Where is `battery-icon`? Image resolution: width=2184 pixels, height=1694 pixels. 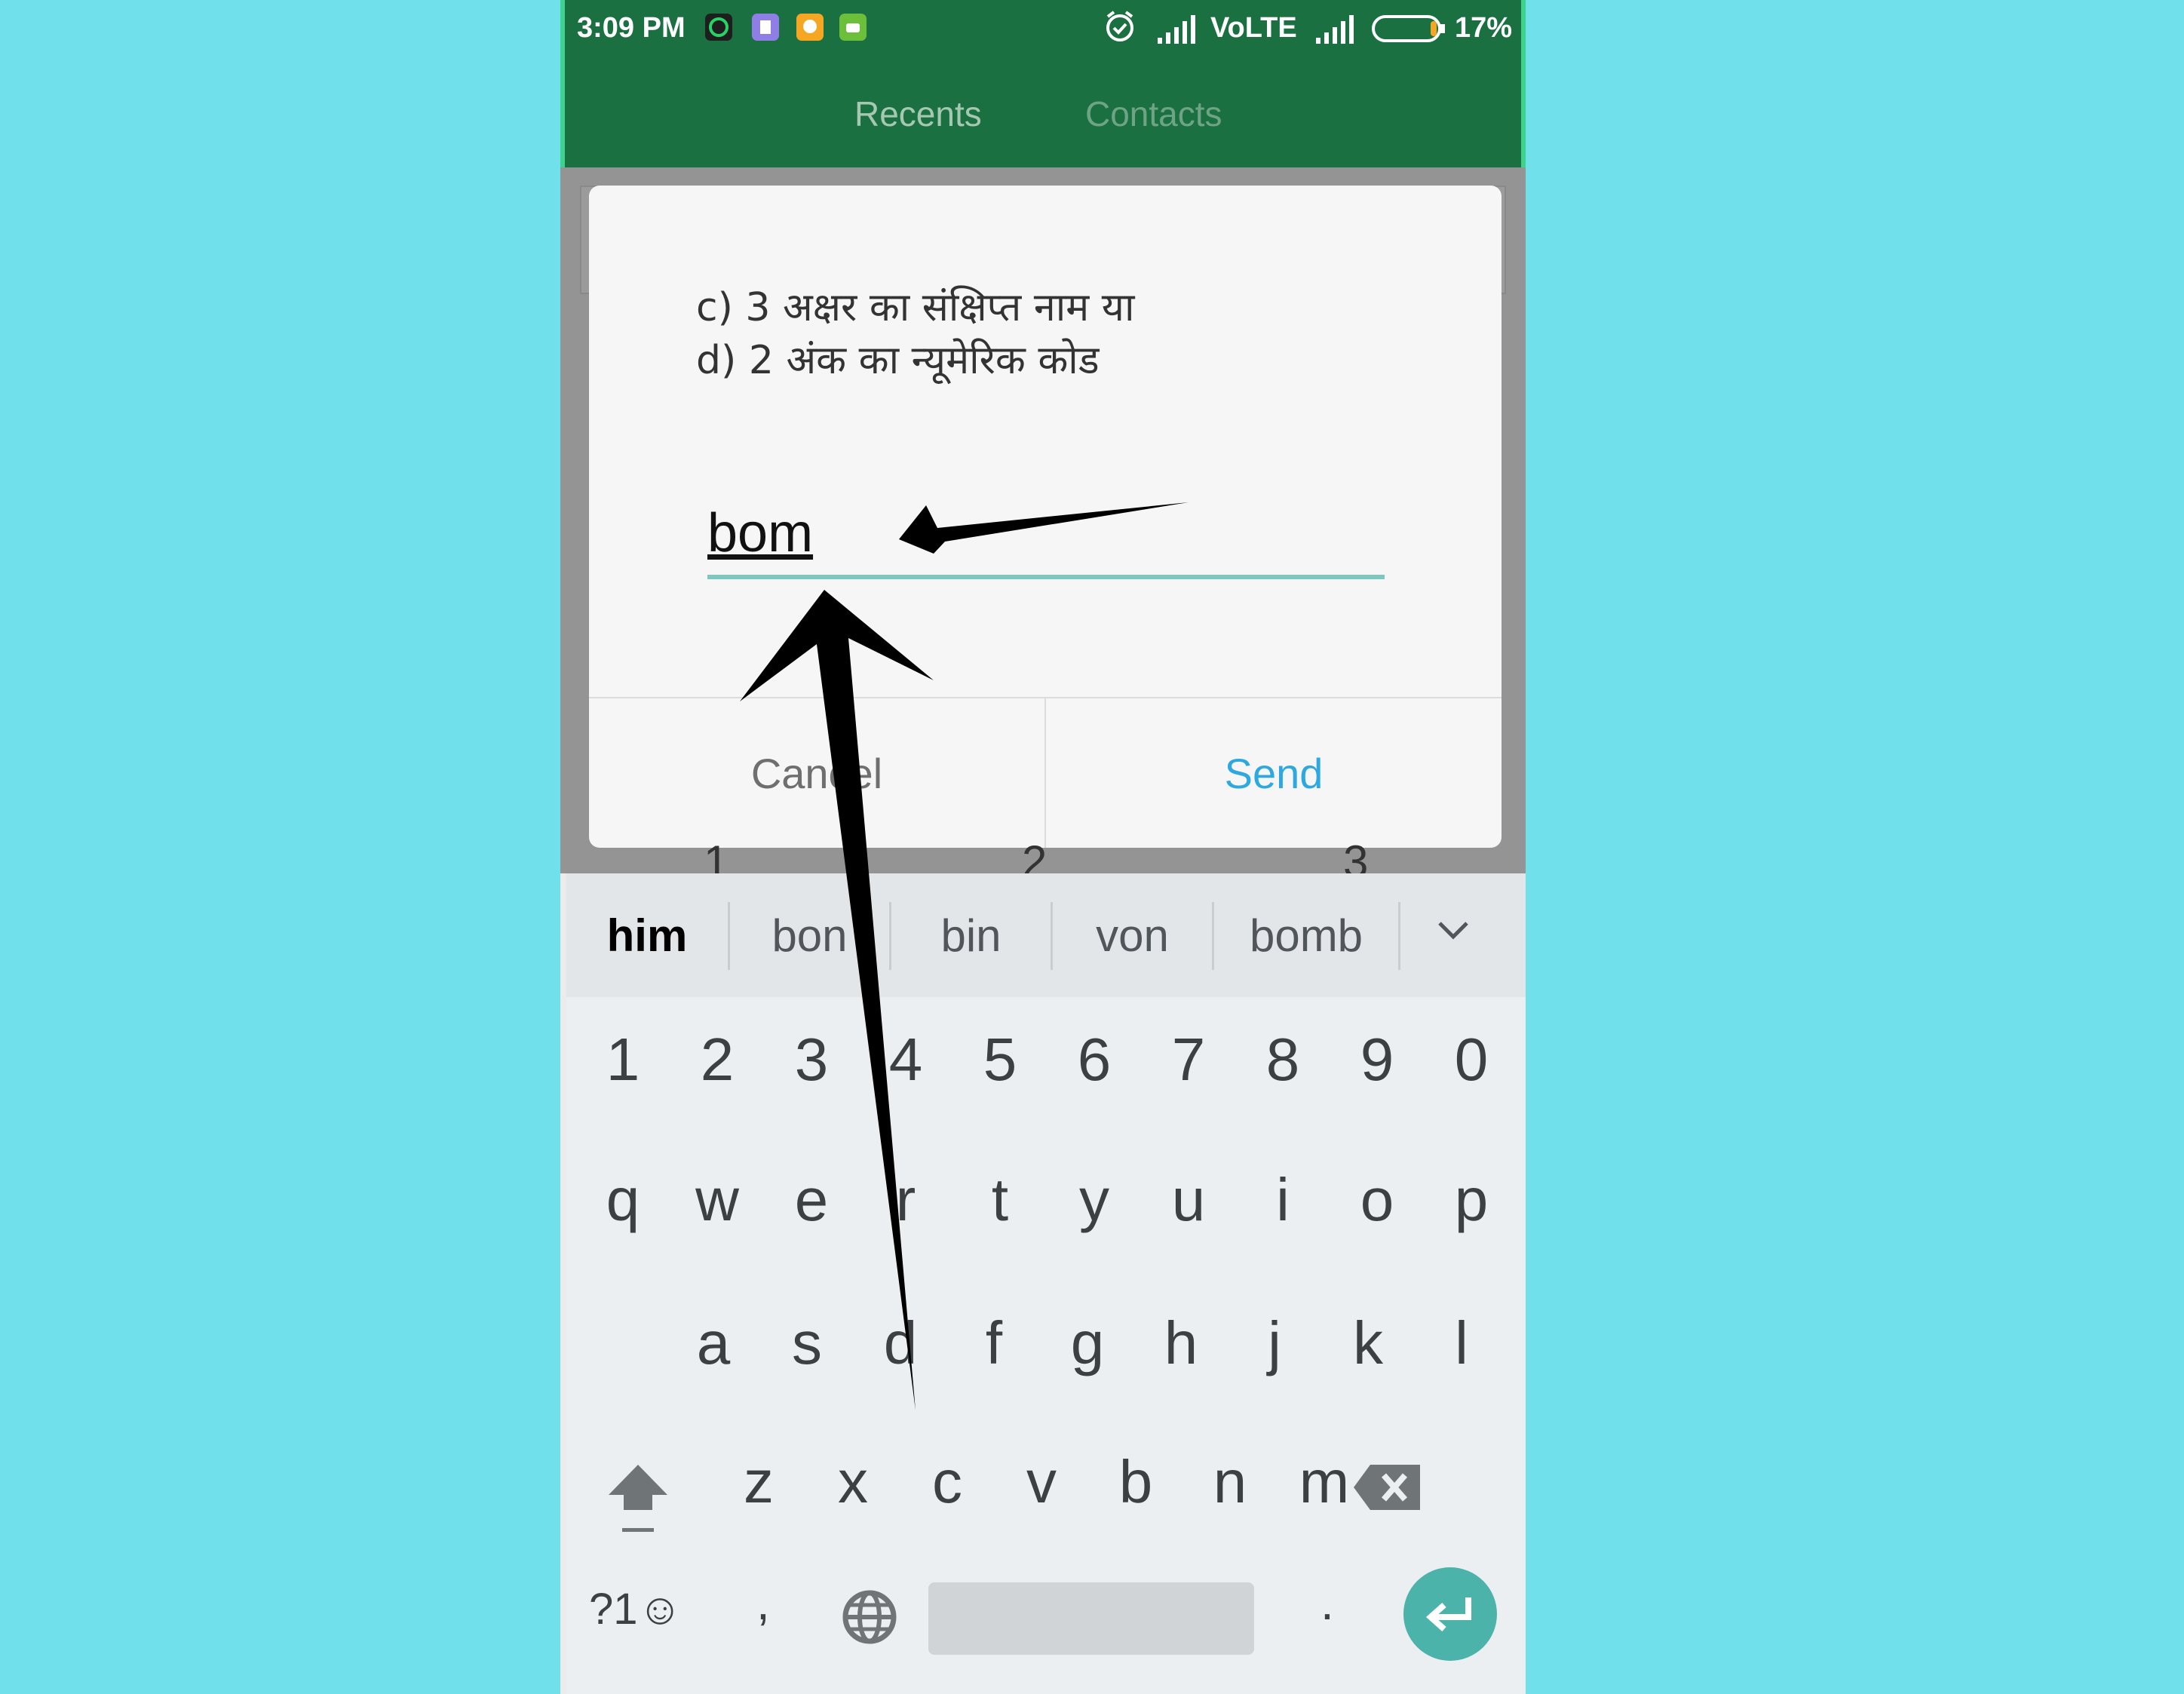 battery-icon is located at coordinates (1409, 31).